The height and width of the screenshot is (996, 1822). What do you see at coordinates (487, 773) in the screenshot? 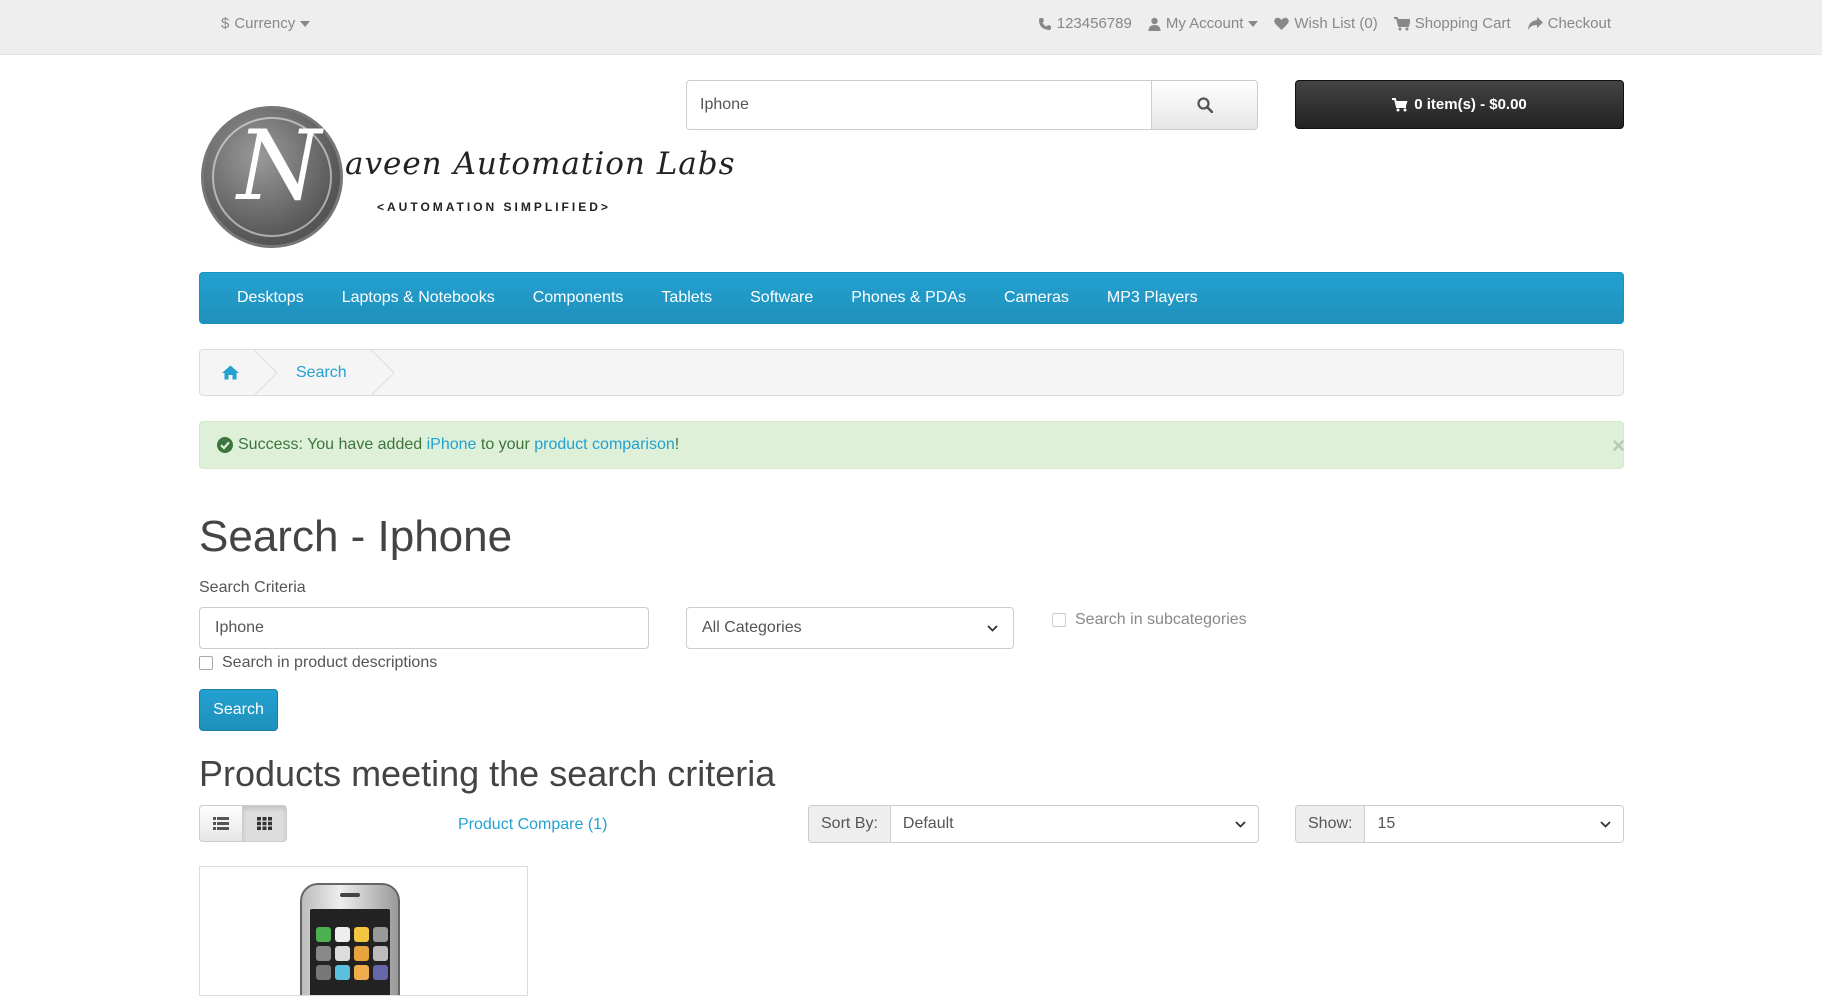
I see `results-heading: Products meeting the search criteria` at bounding box center [487, 773].